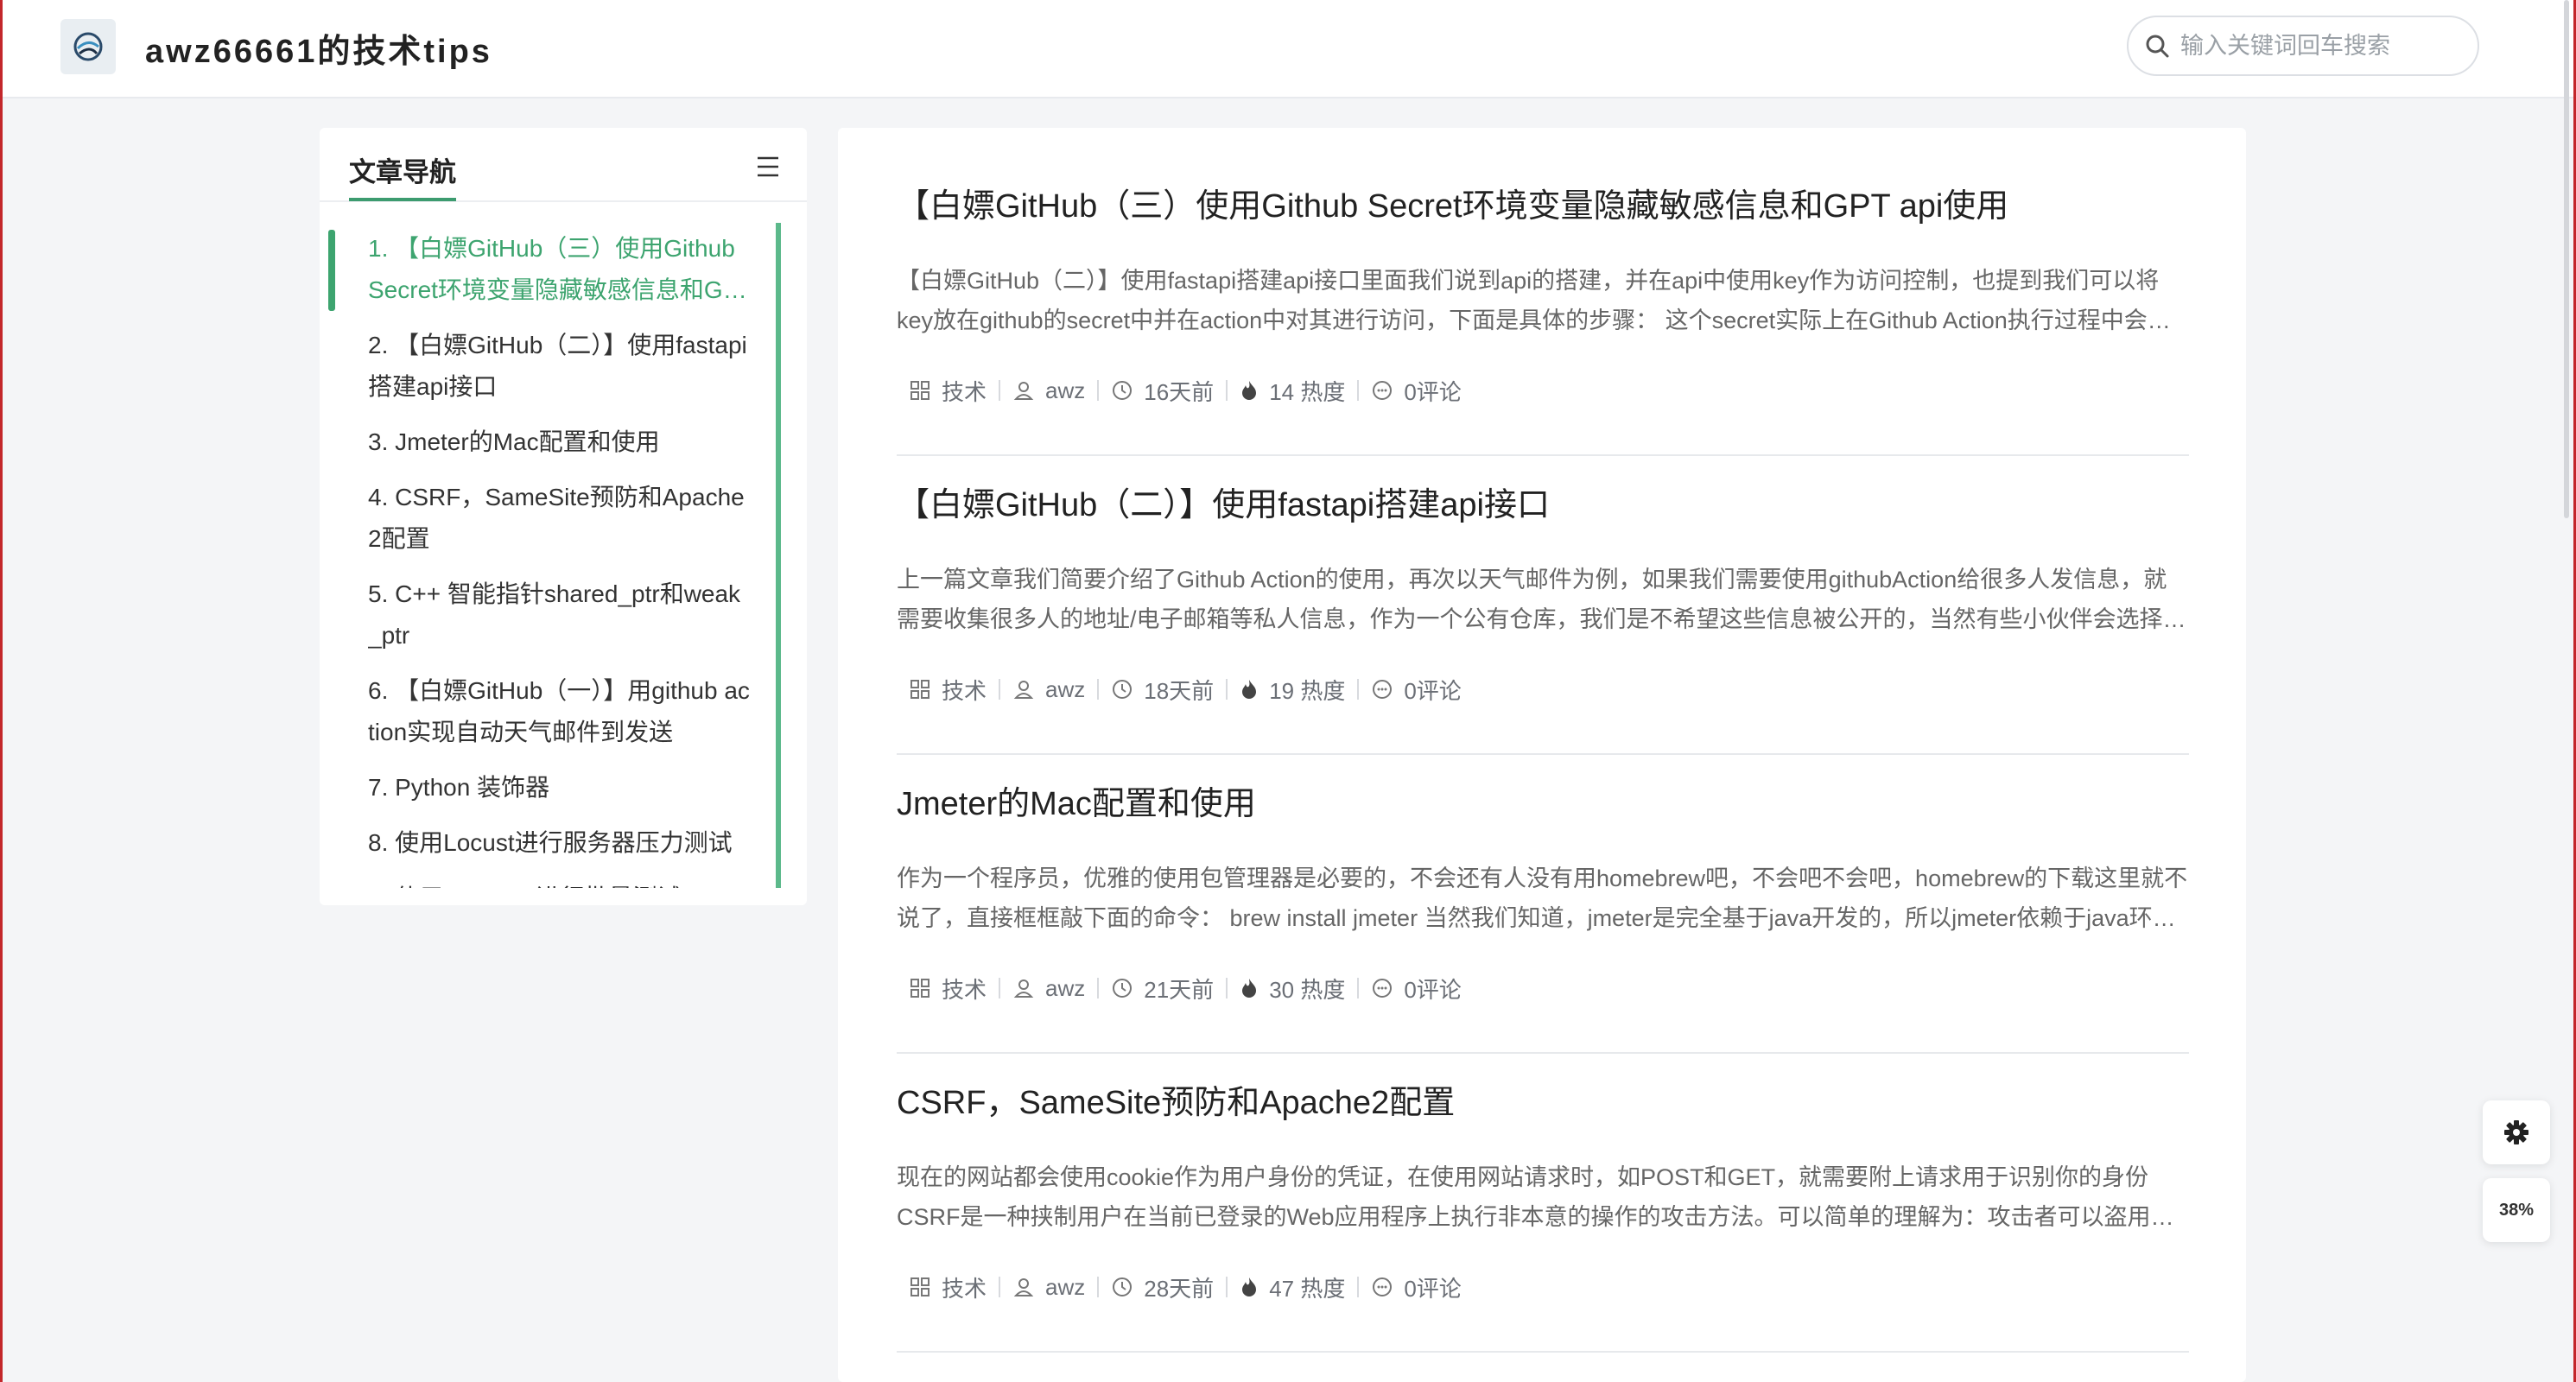 This screenshot has height=1382, width=2576. Describe the element at coordinates (1288, 49) in the screenshot. I see `site-header: awz66661的技术tips` at that location.